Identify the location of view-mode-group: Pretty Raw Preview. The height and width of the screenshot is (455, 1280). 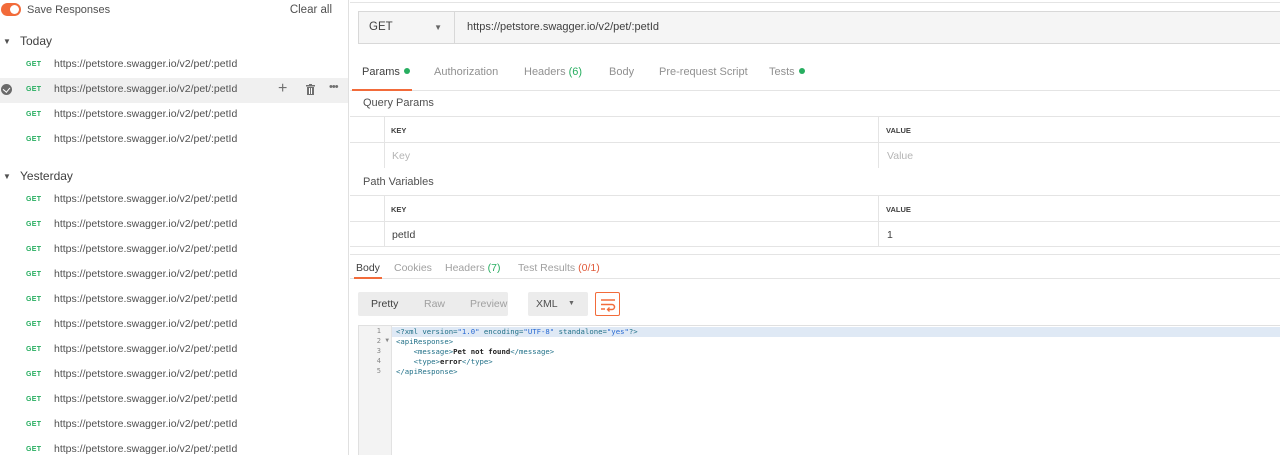
(433, 304).